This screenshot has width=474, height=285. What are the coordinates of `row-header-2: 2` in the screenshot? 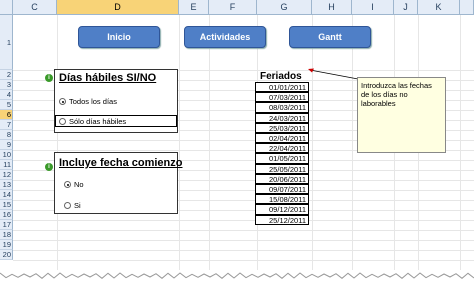 It's located at (6, 75).